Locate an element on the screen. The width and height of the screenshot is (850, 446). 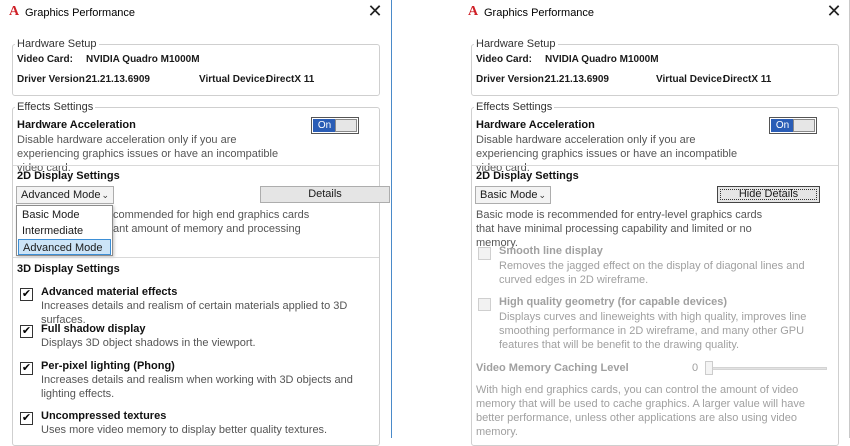
display-mode-value: Advanced Mode is located at coordinates (61, 195).